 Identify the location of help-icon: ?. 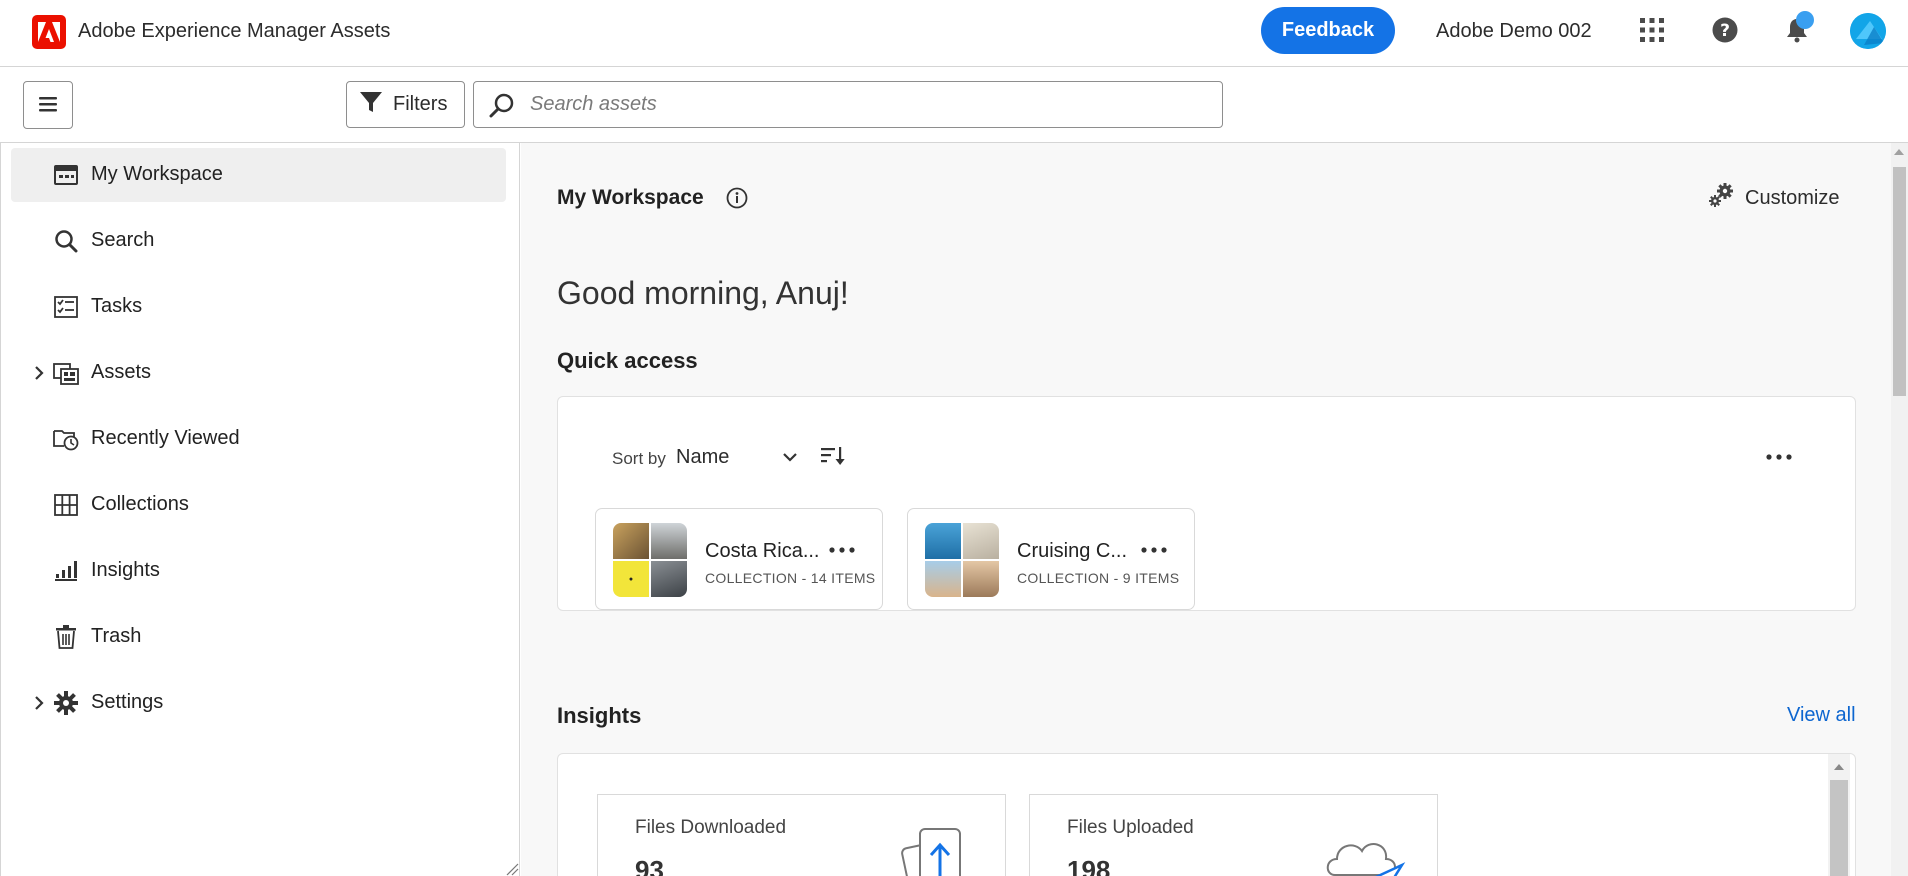
(1725, 30).